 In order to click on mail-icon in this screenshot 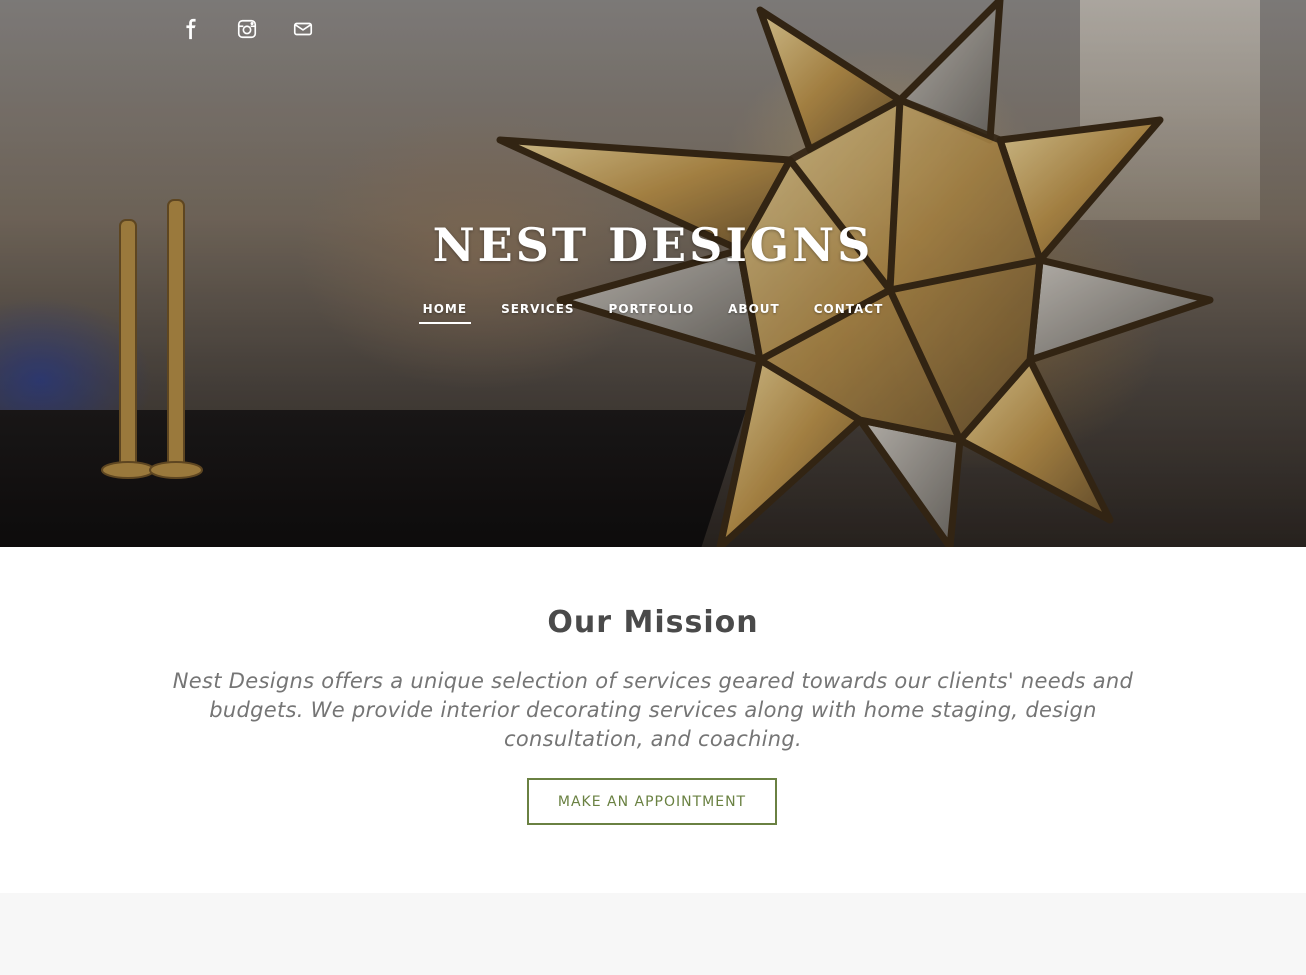, I will do `click(303, 29)`.